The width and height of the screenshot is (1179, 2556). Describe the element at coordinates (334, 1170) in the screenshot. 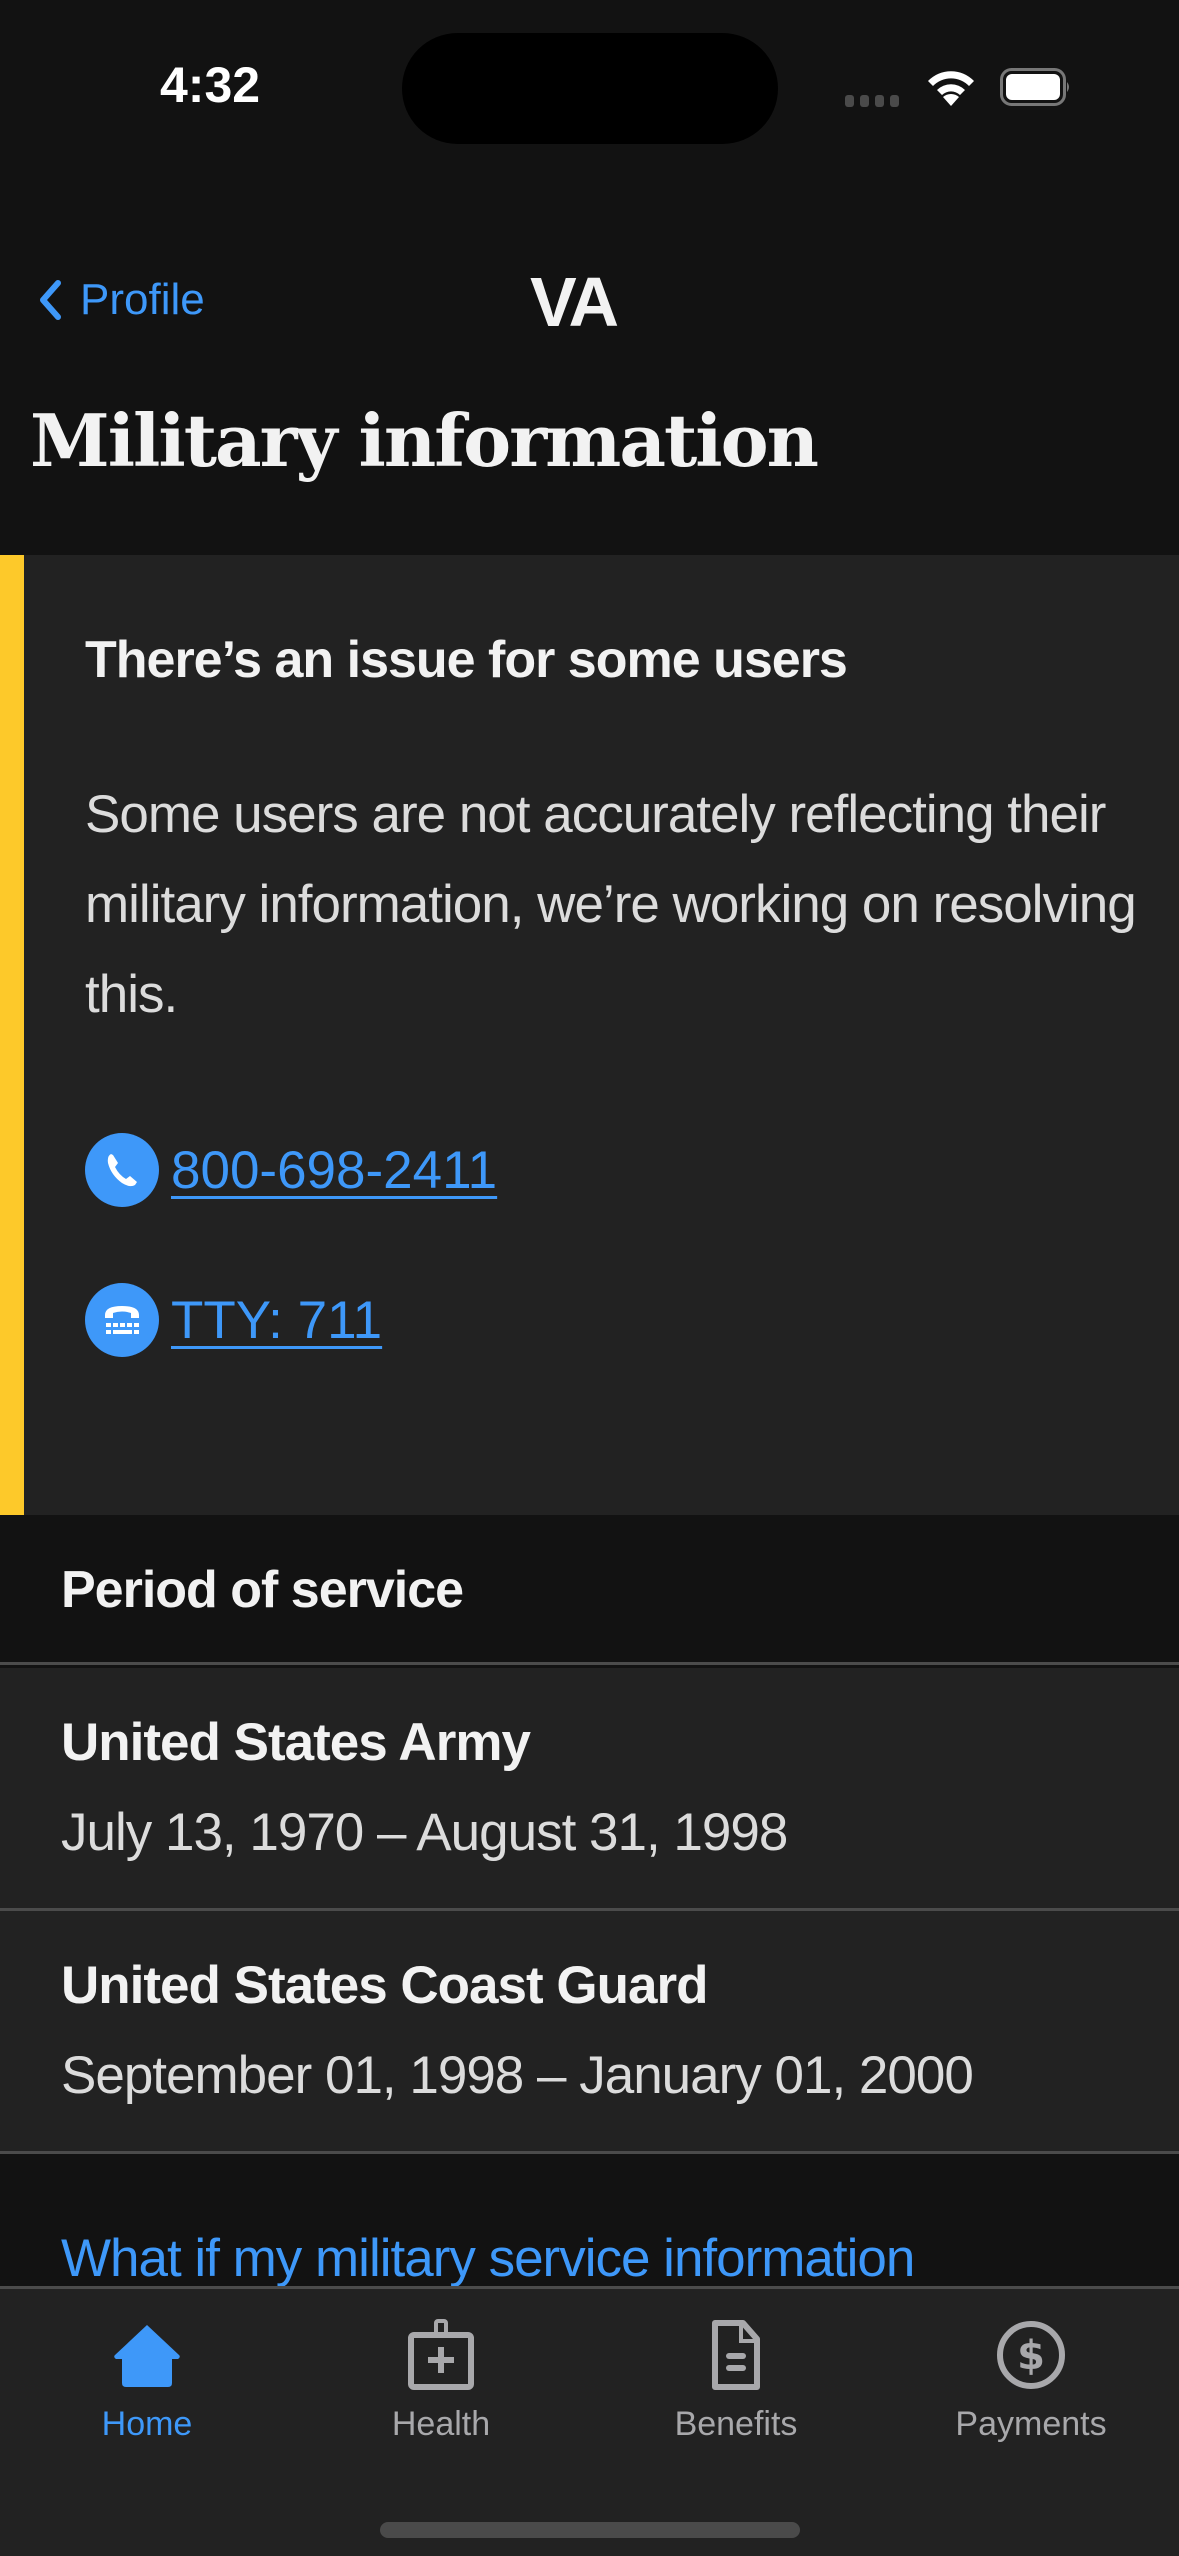

I see `phone-number: 800-698-2411` at that location.